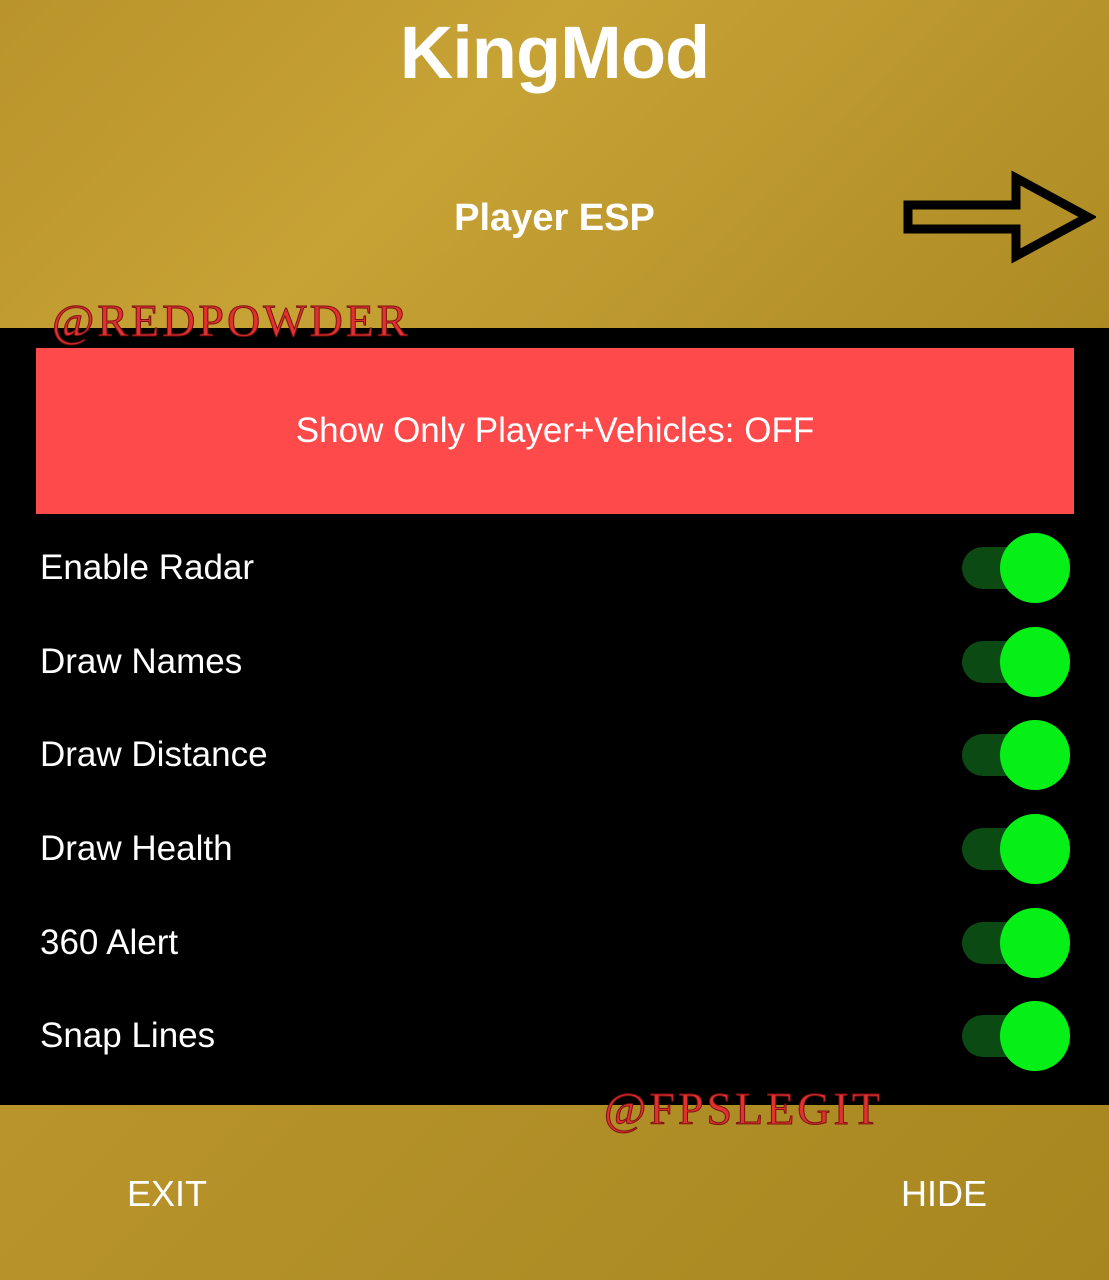  I want to click on show-only-player-vehicles-button: Show Only Player+Vehicles: OFF, so click(555, 431).